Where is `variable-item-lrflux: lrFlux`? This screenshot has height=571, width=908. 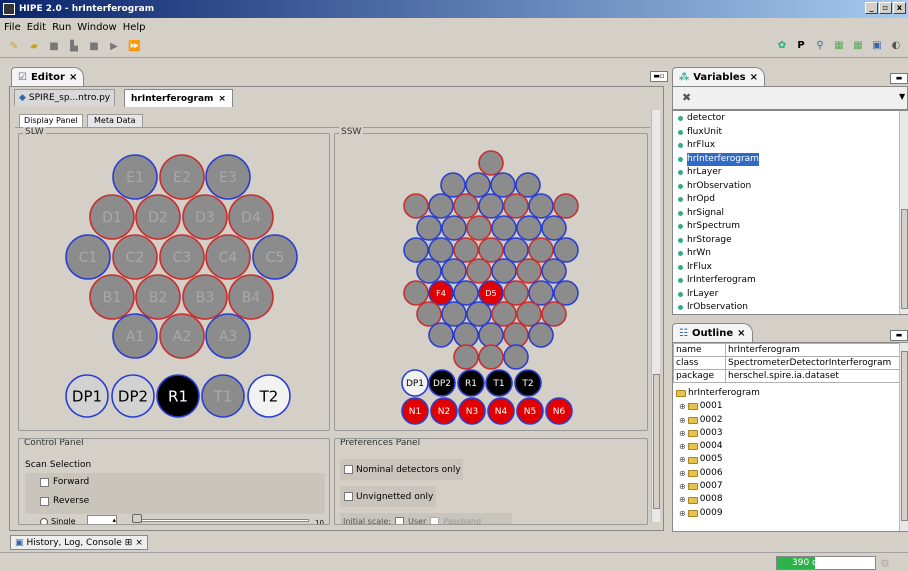
variable-item-lrflux: lrFlux is located at coordinates (790, 268).